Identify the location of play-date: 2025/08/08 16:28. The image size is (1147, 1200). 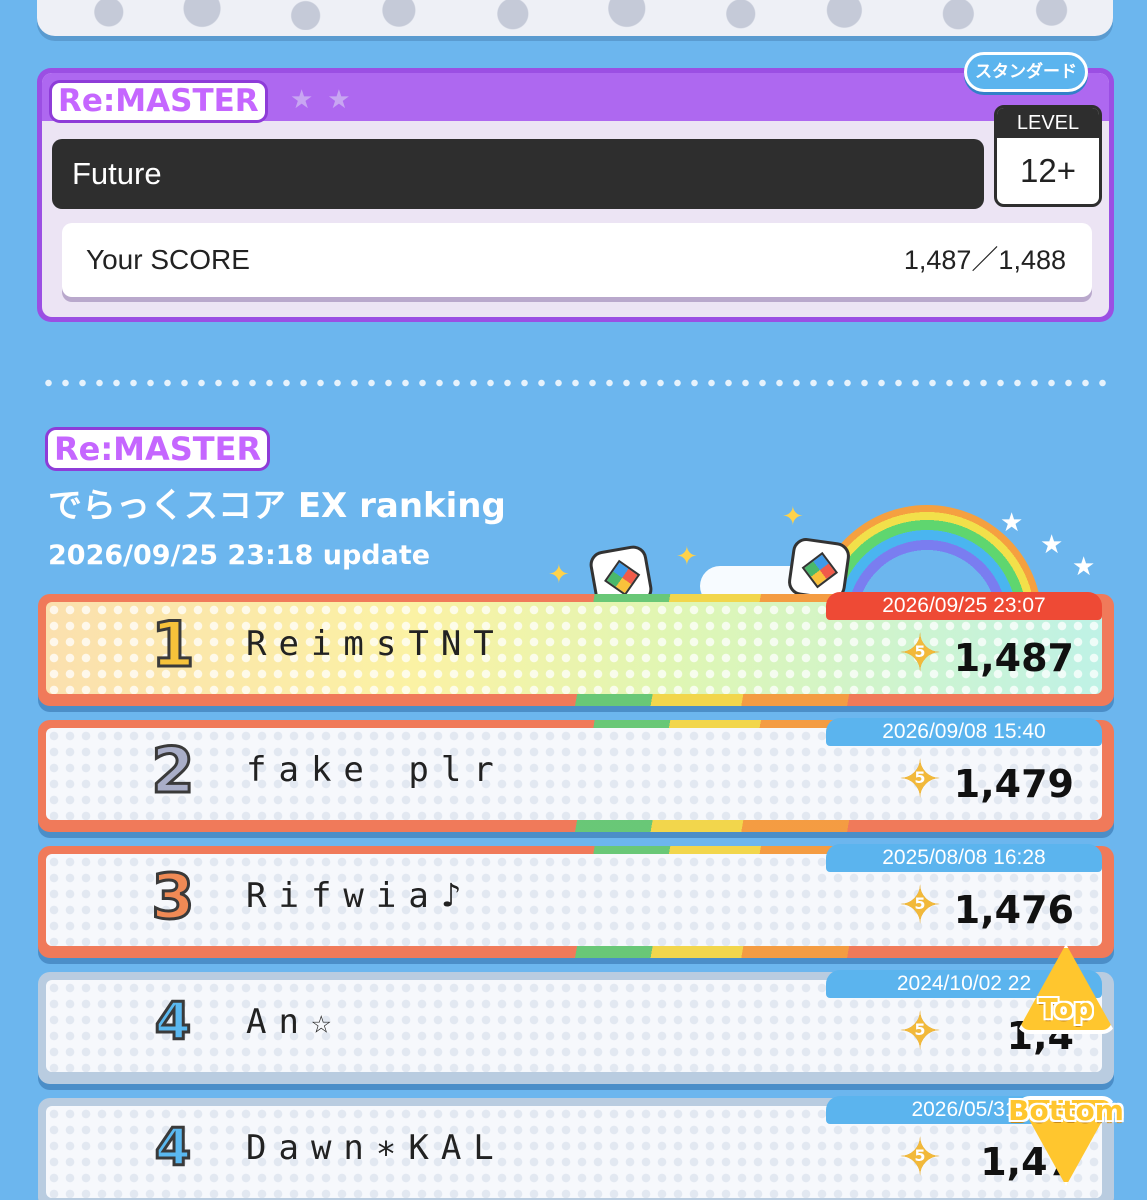
(964, 858).